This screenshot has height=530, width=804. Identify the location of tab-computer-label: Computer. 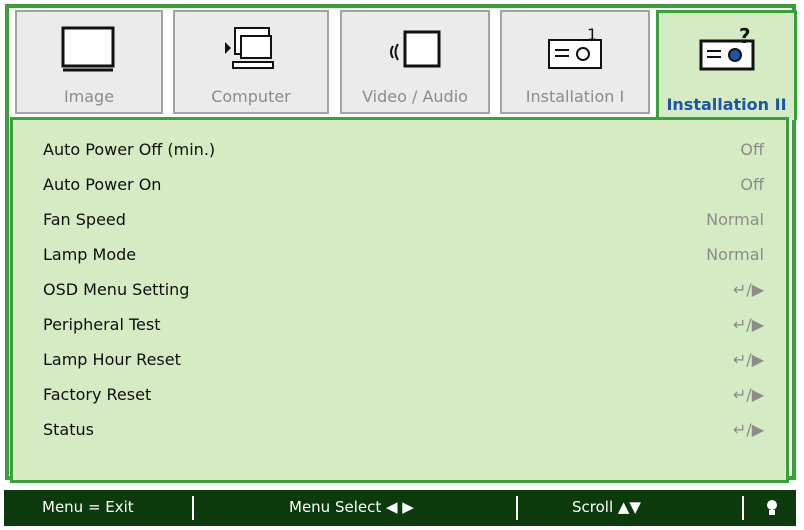
(251, 96).